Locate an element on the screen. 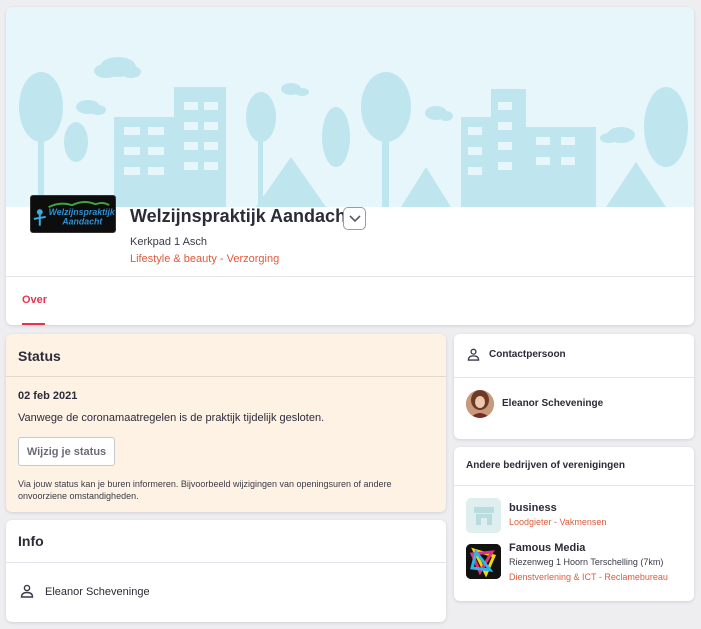 This screenshot has width=701, height=629. status-title: Status is located at coordinates (39, 356).